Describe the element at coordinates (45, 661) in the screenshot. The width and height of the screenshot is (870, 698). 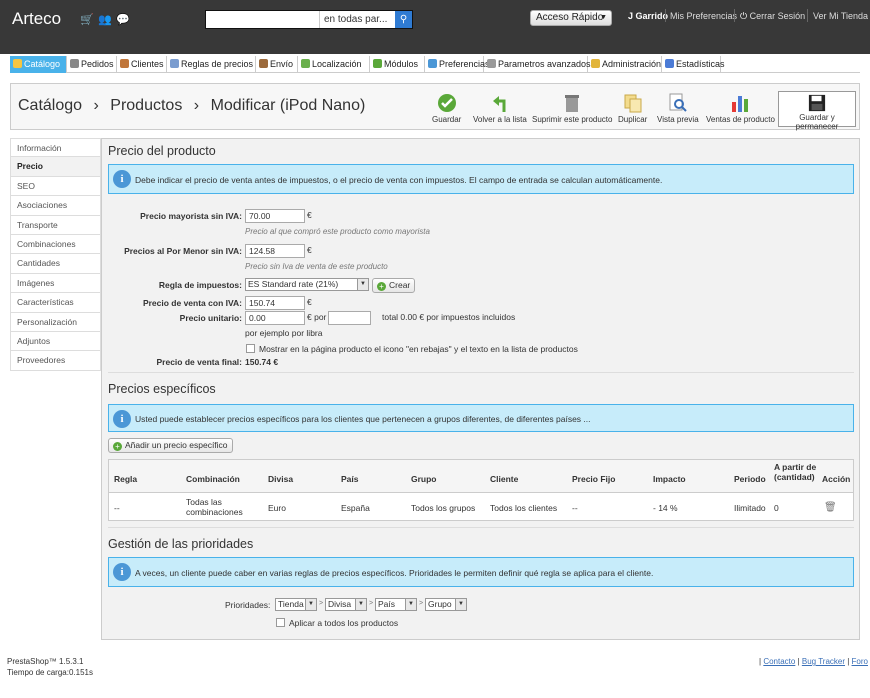
I see `version-text: PrestaShop™ 1.5.3.1` at that location.